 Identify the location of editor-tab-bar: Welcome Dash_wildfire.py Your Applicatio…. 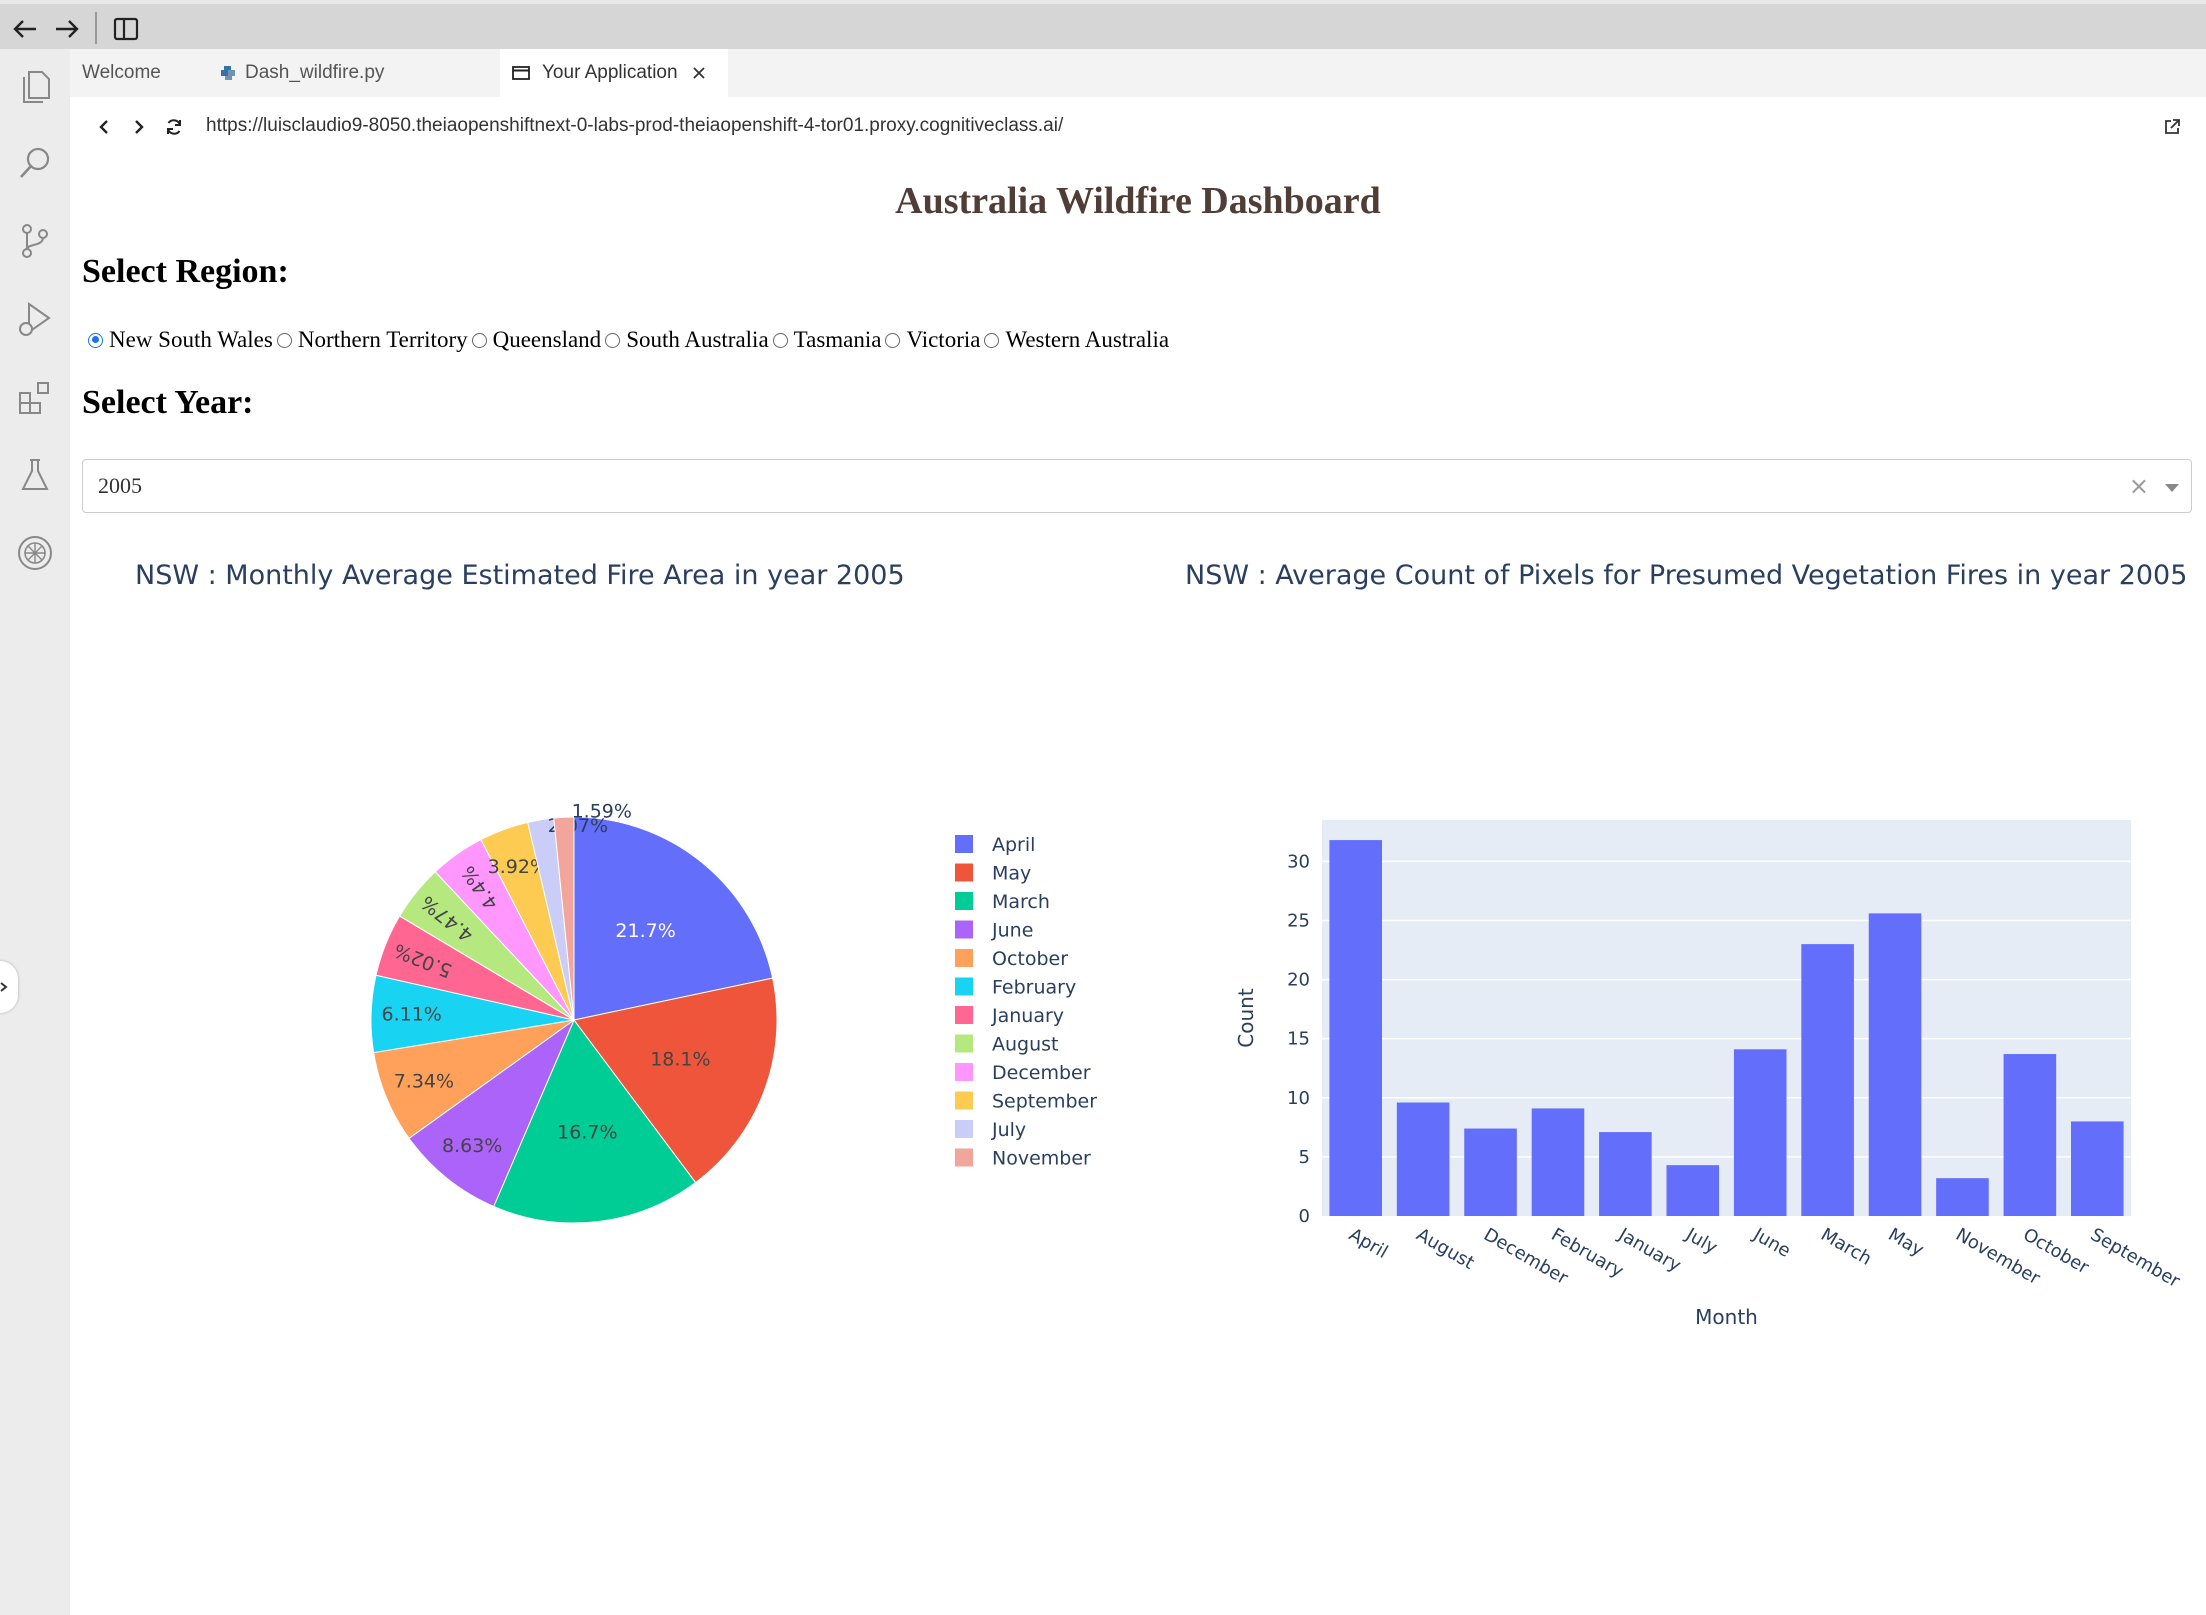
(1138, 73).